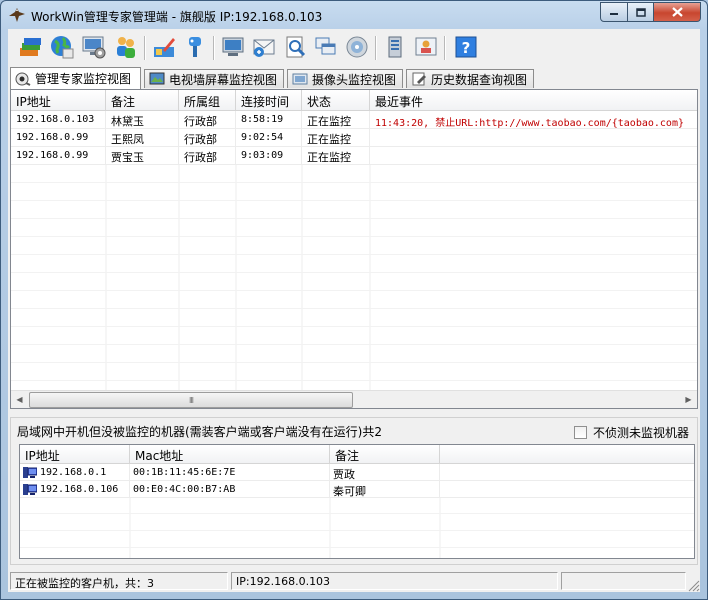 This screenshot has height=600, width=708. What do you see at coordinates (62, 47) in the screenshot?
I see `globe-icon` at bounding box center [62, 47].